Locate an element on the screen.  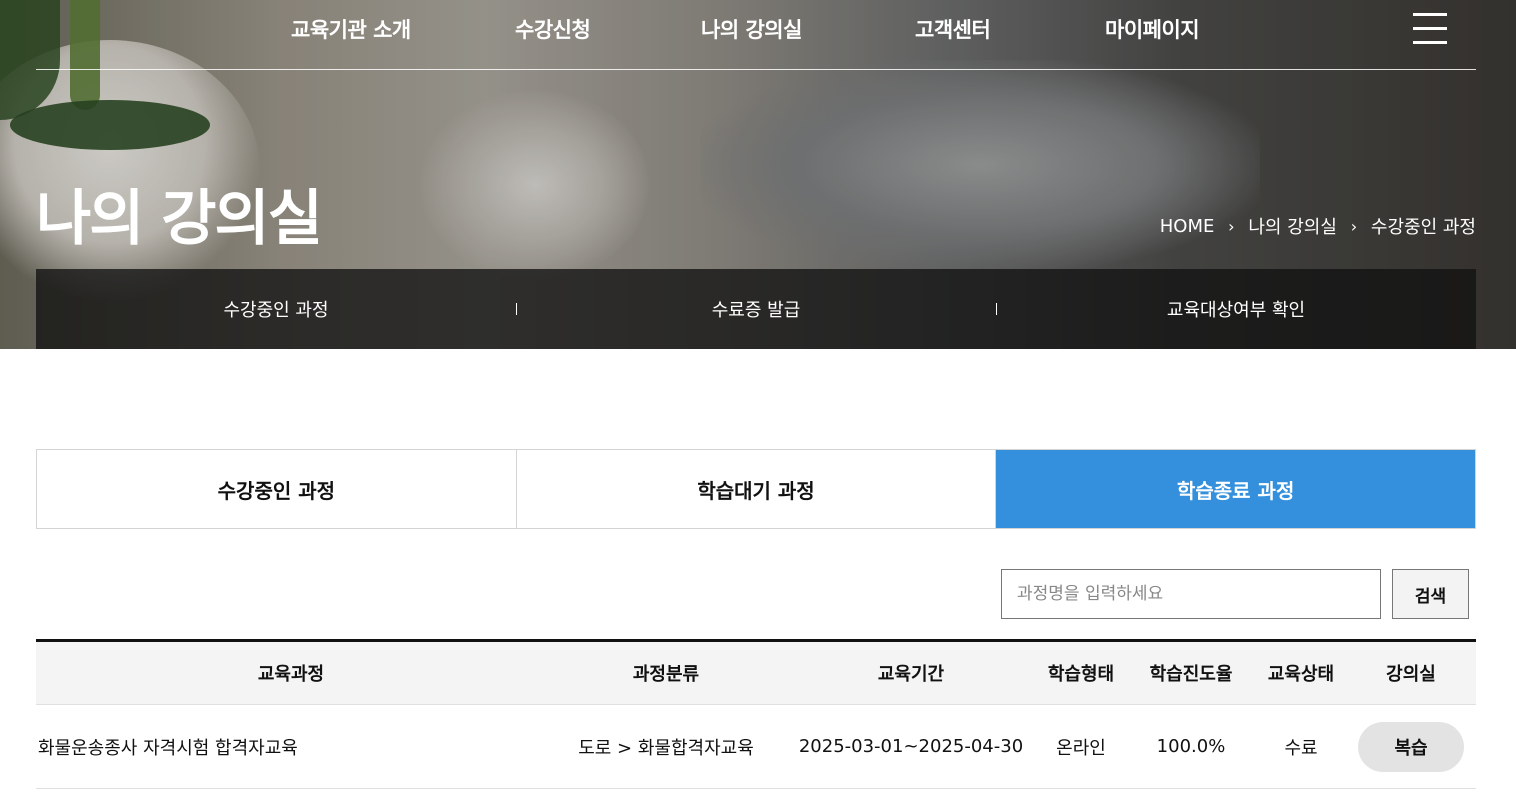
breadcrumb-my-classroom: 나의 강의실 is located at coordinates (1292, 226).